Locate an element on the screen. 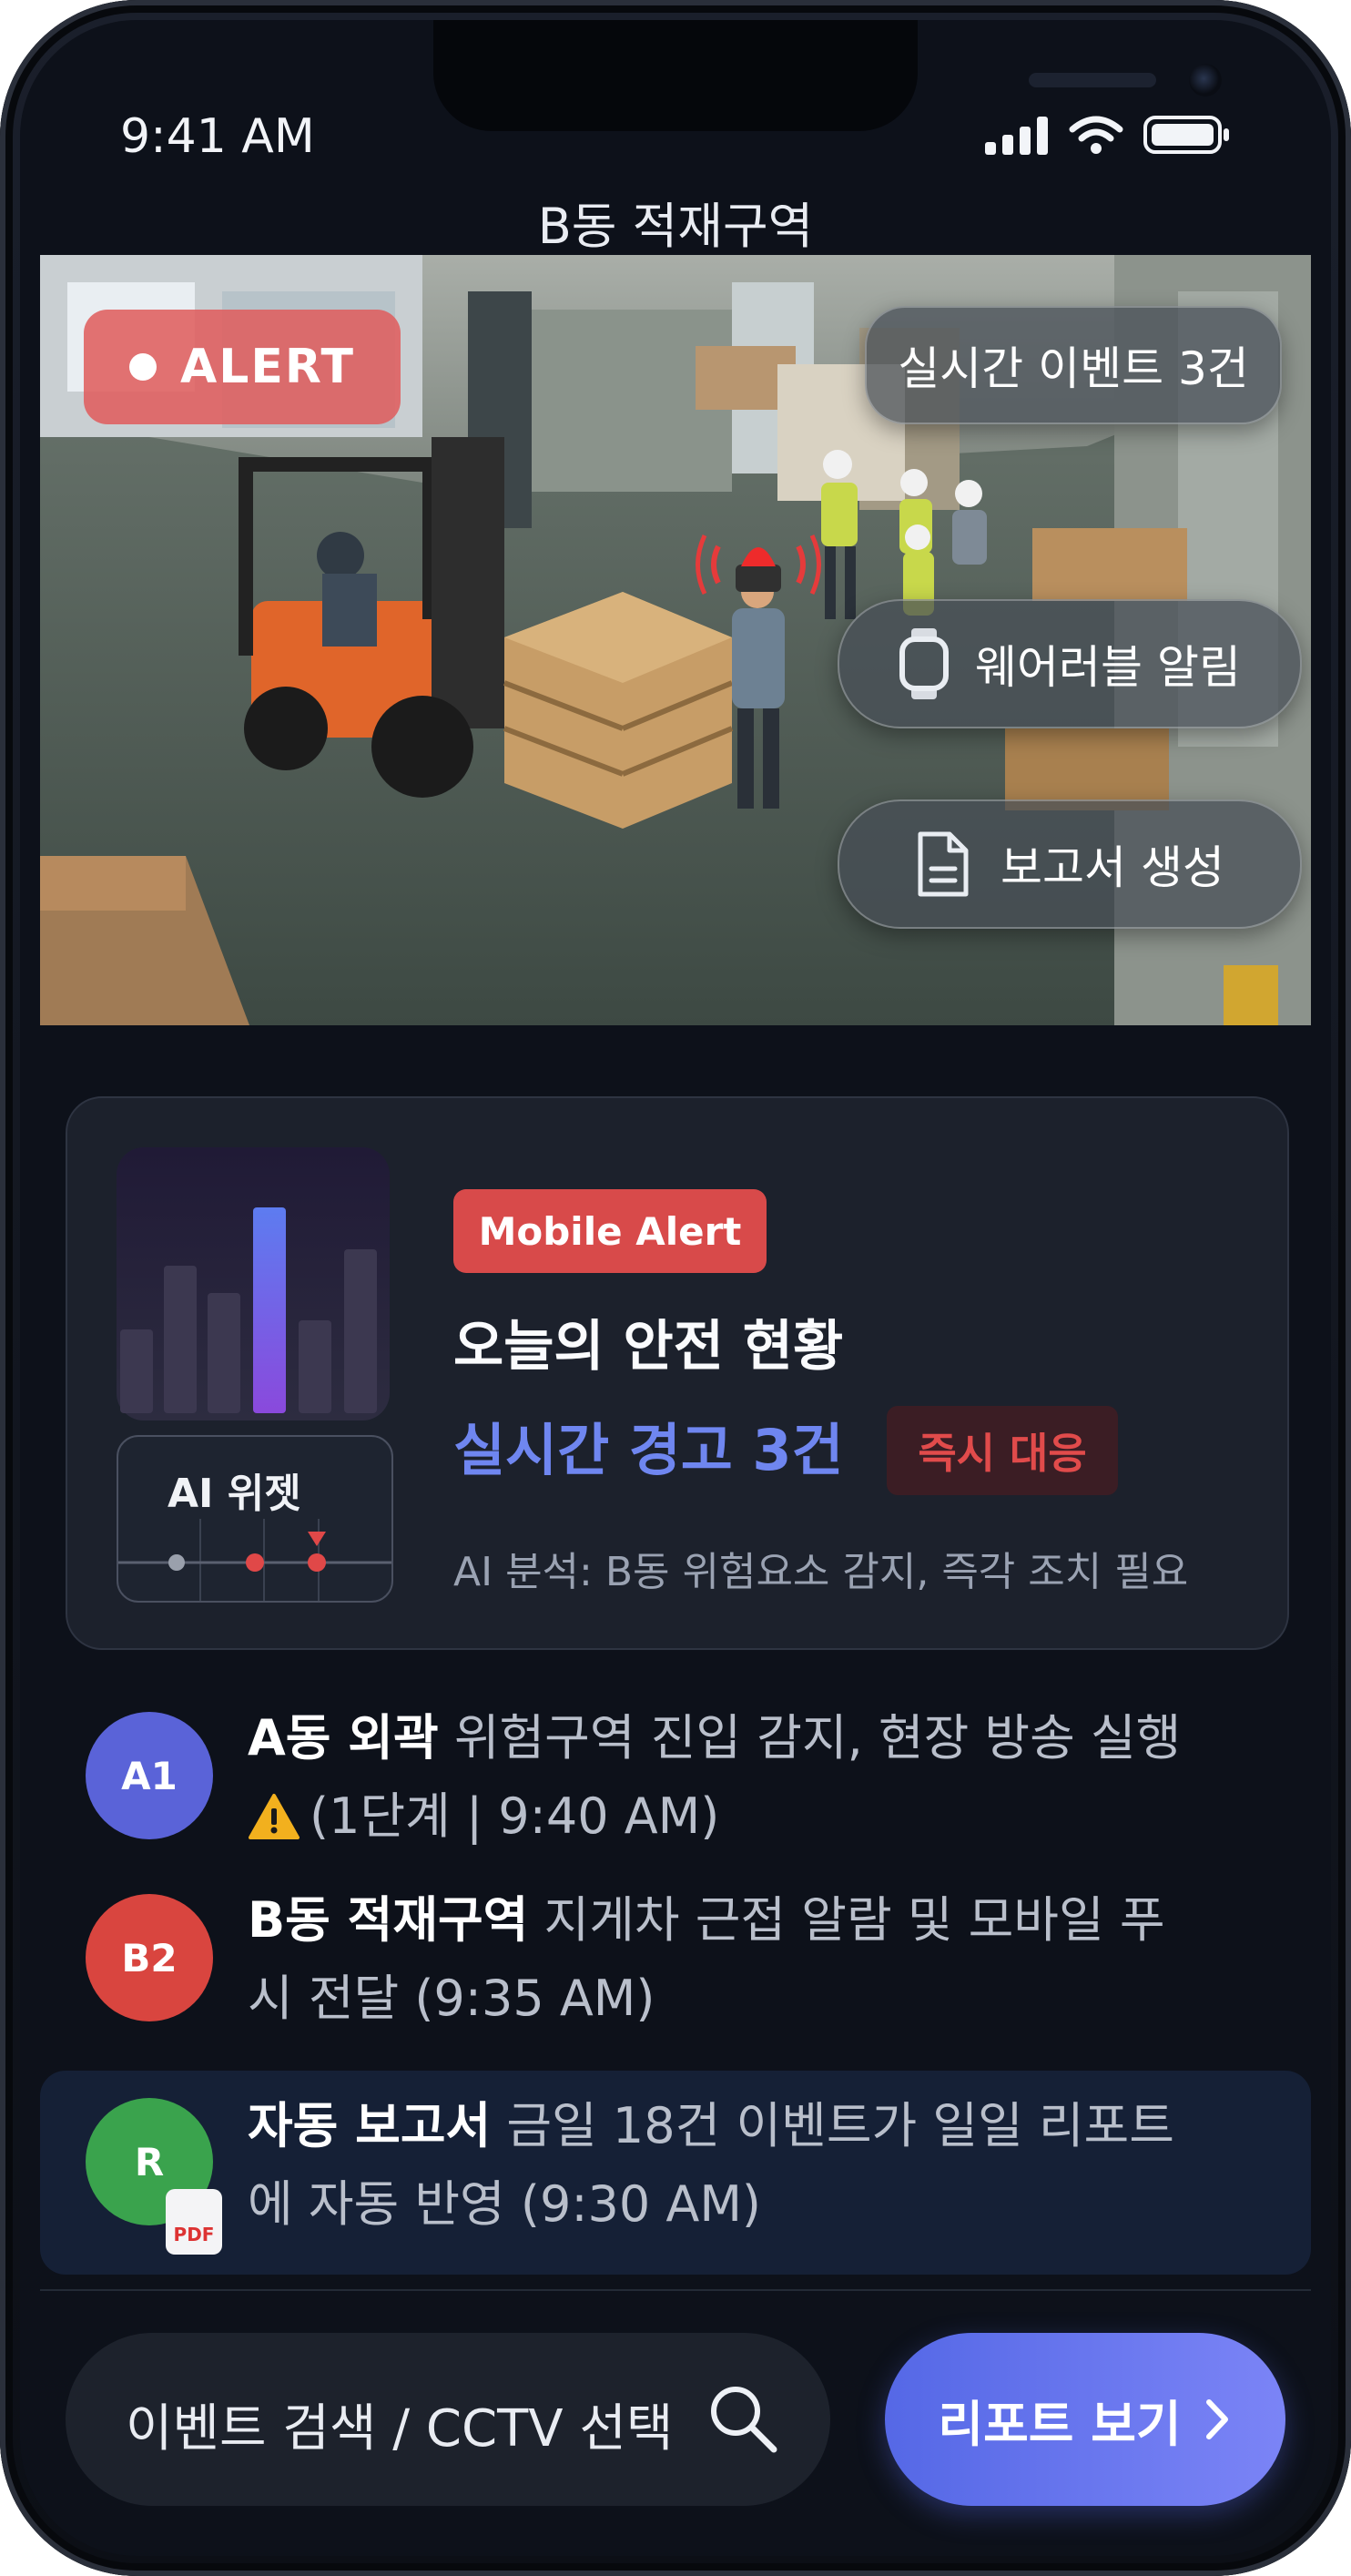 The height and width of the screenshot is (2576, 1351). ai-widget-label: AI 위젯 is located at coordinates (234, 1494).